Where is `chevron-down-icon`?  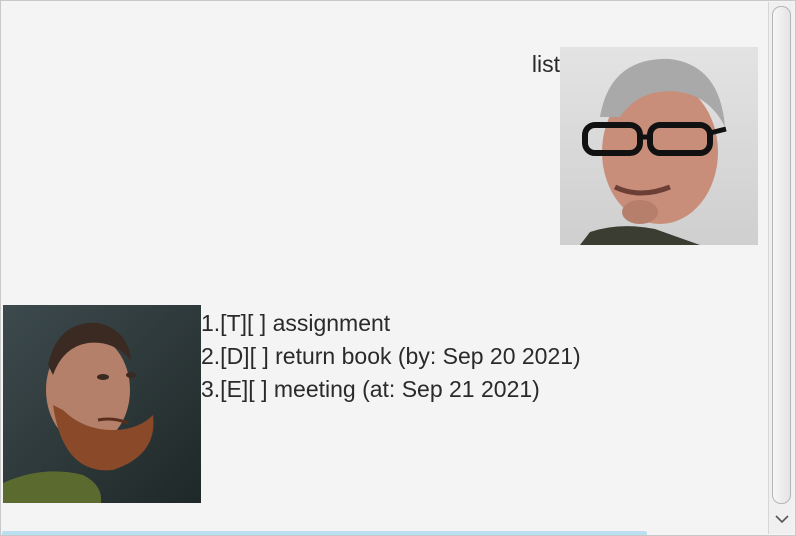
chevron-down-icon is located at coordinates (782, 519).